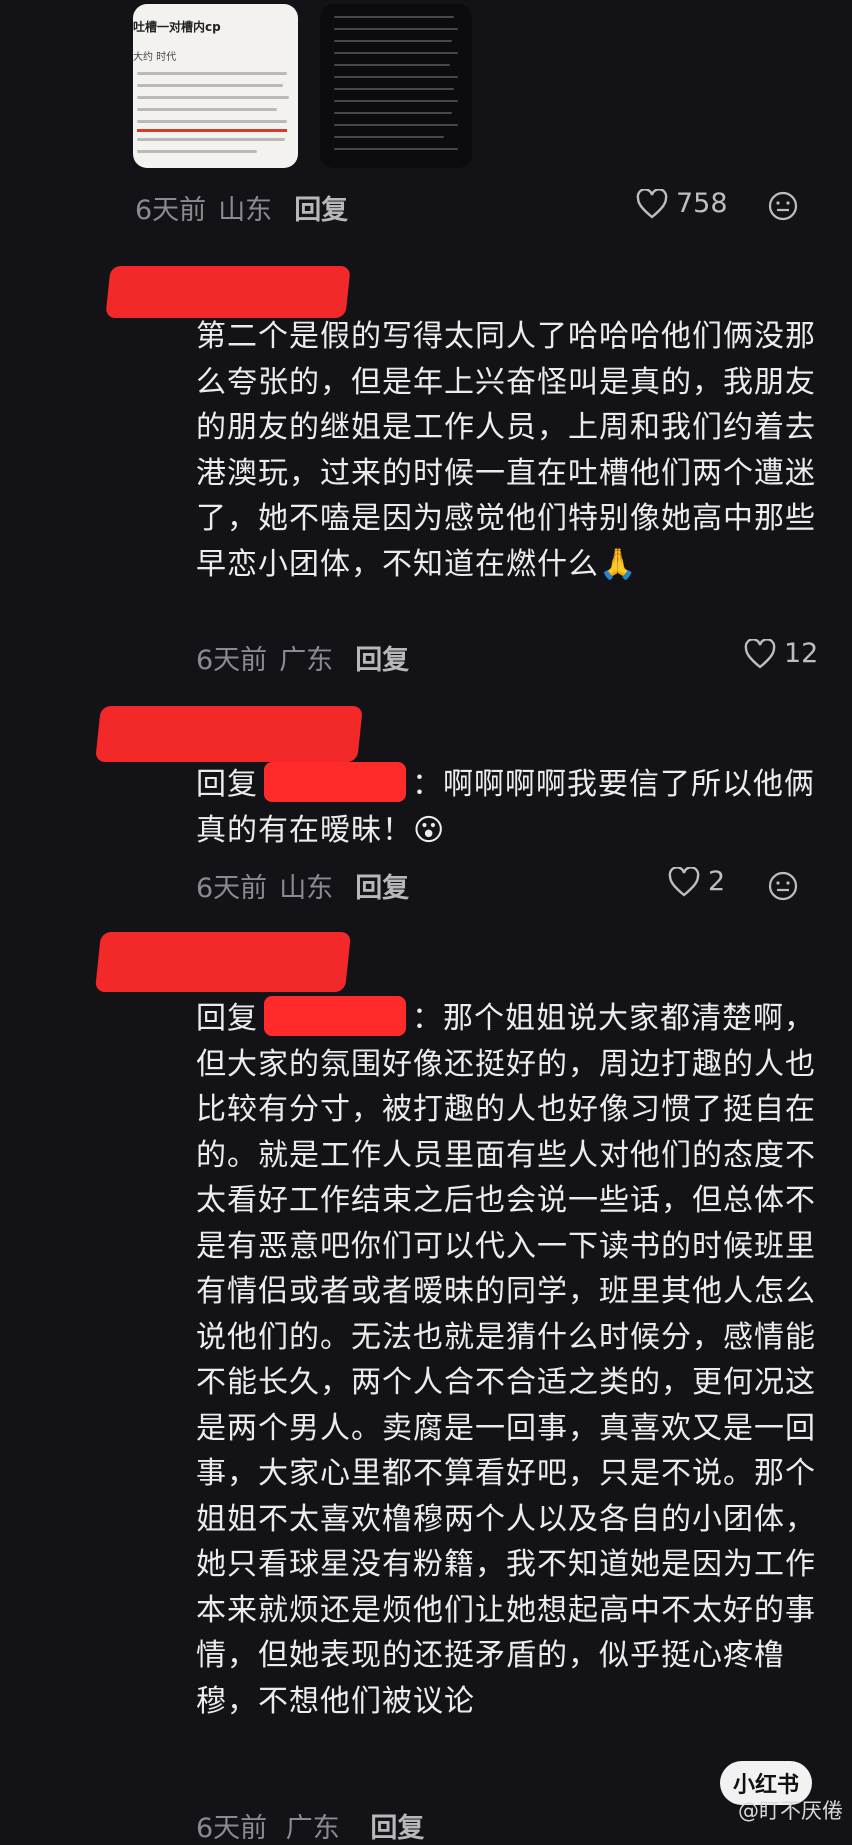 The image size is (852, 1845). I want to click on like-button: 758, so click(682, 203).